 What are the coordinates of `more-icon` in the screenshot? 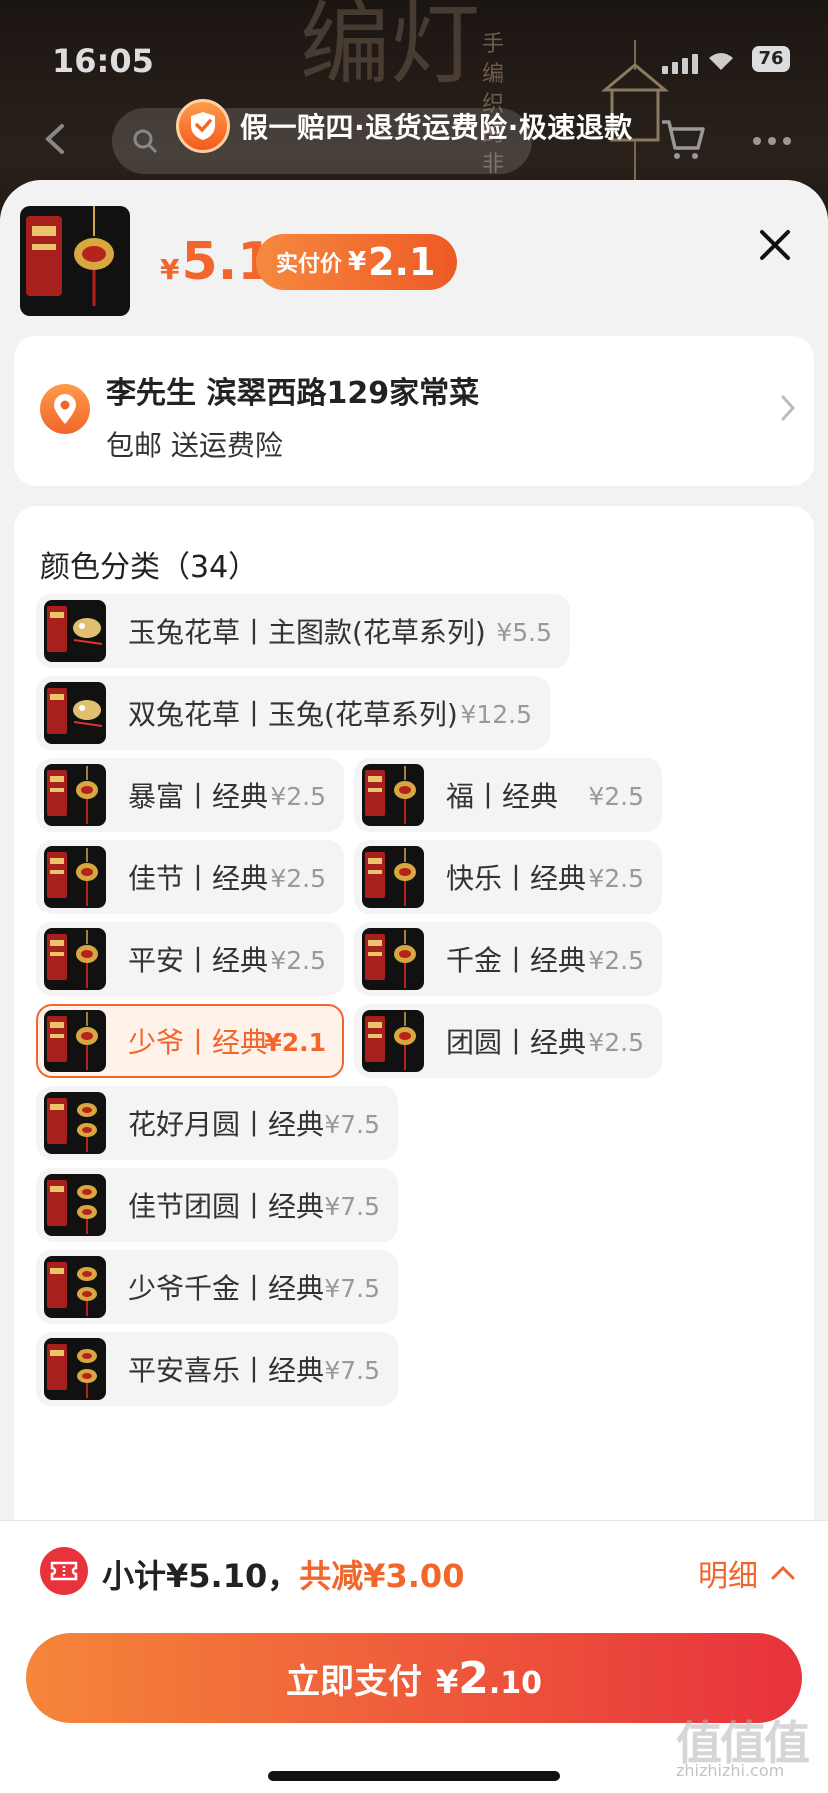 It's located at (772, 141).